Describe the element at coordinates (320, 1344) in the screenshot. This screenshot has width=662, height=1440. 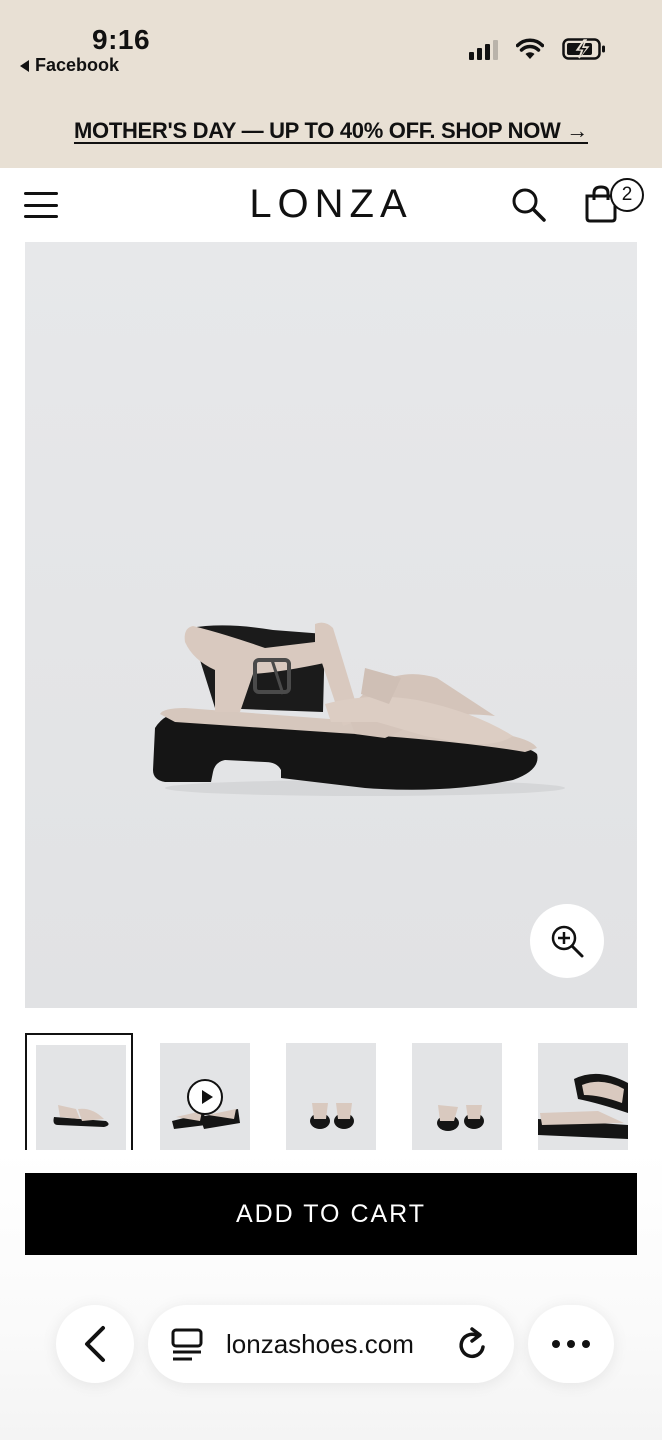
I see `url-text: lonzashoes.com` at that location.